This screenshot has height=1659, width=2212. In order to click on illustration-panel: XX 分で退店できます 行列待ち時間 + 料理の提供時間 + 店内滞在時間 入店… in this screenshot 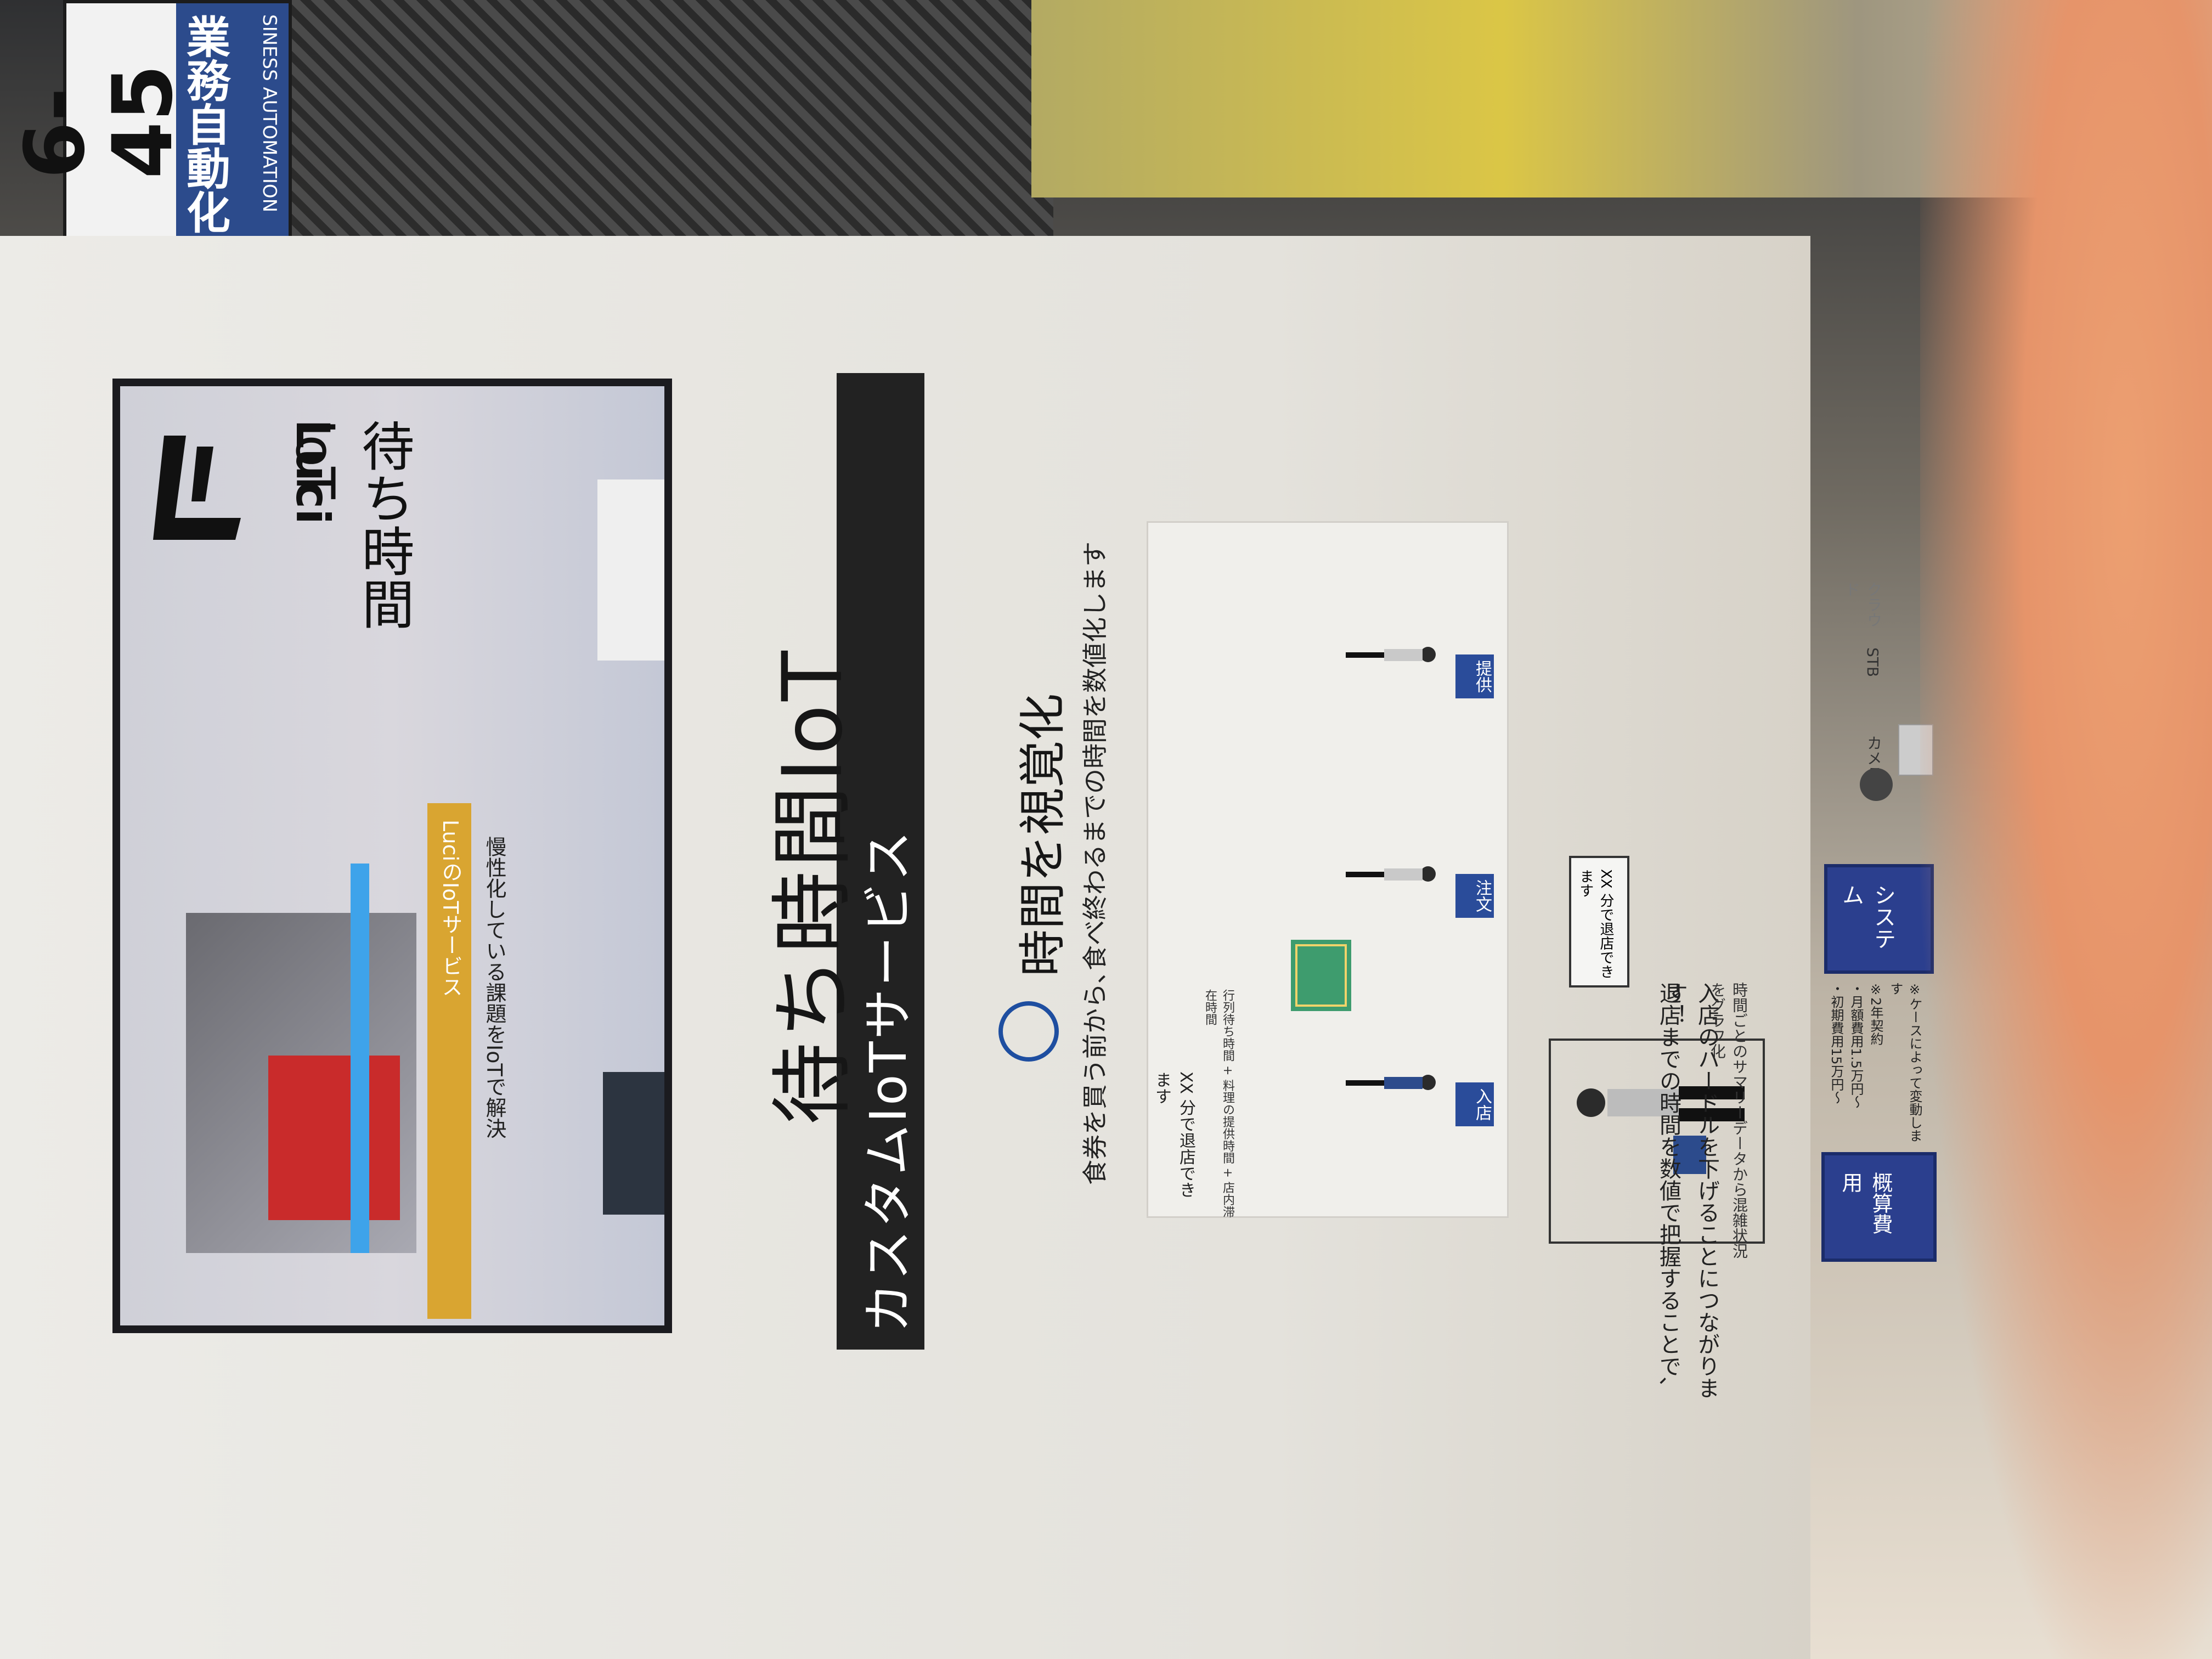, I will do `click(1328, 869)`.